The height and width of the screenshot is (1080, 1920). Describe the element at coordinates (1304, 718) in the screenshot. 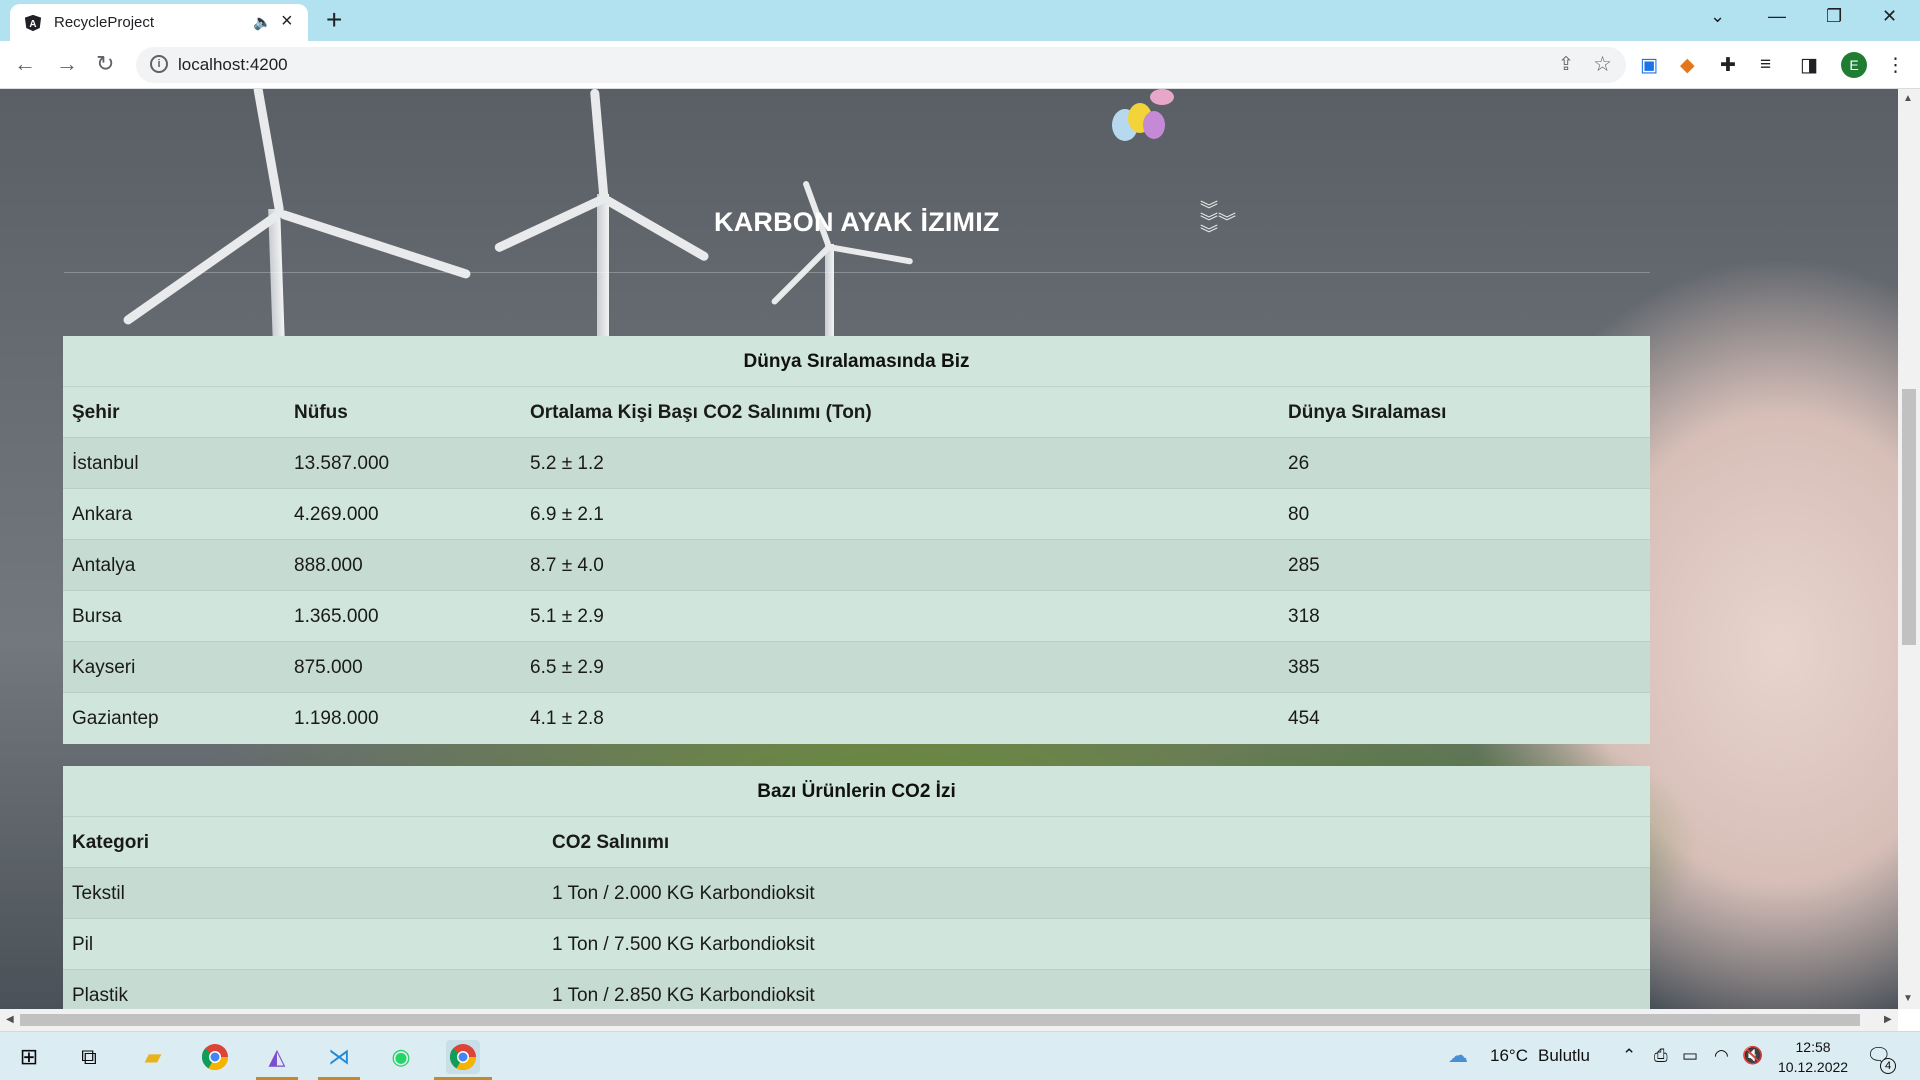

I see `rank-cell: 454` at that location.